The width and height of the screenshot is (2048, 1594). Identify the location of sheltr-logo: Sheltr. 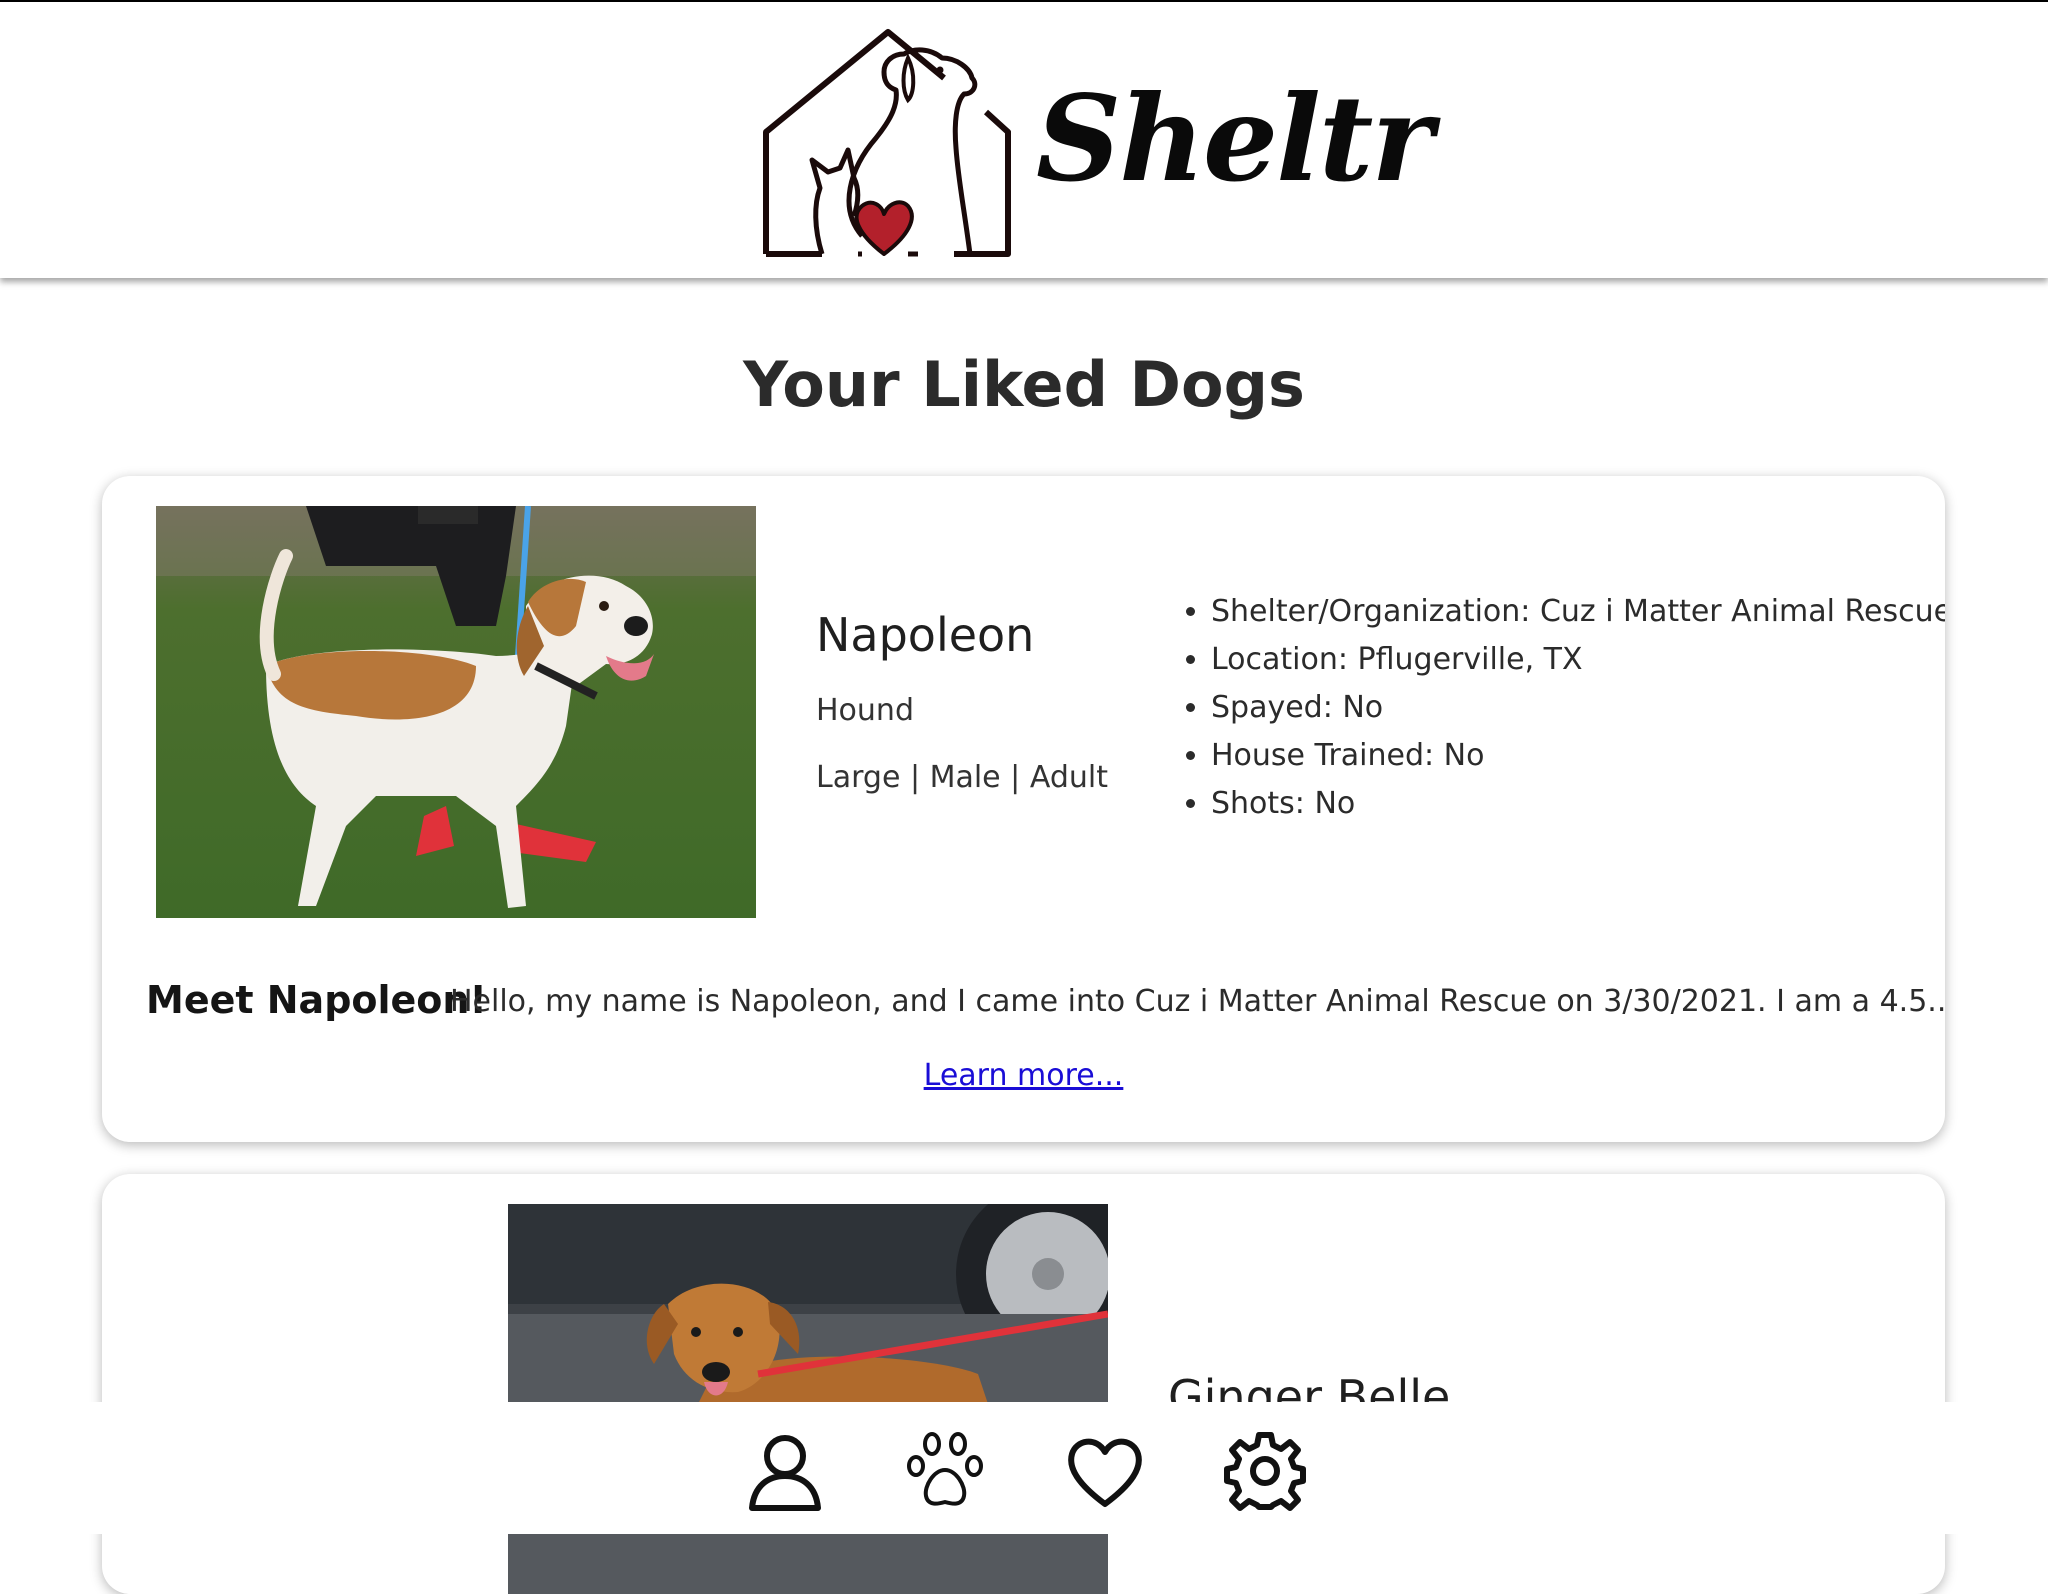
(1096, 144).